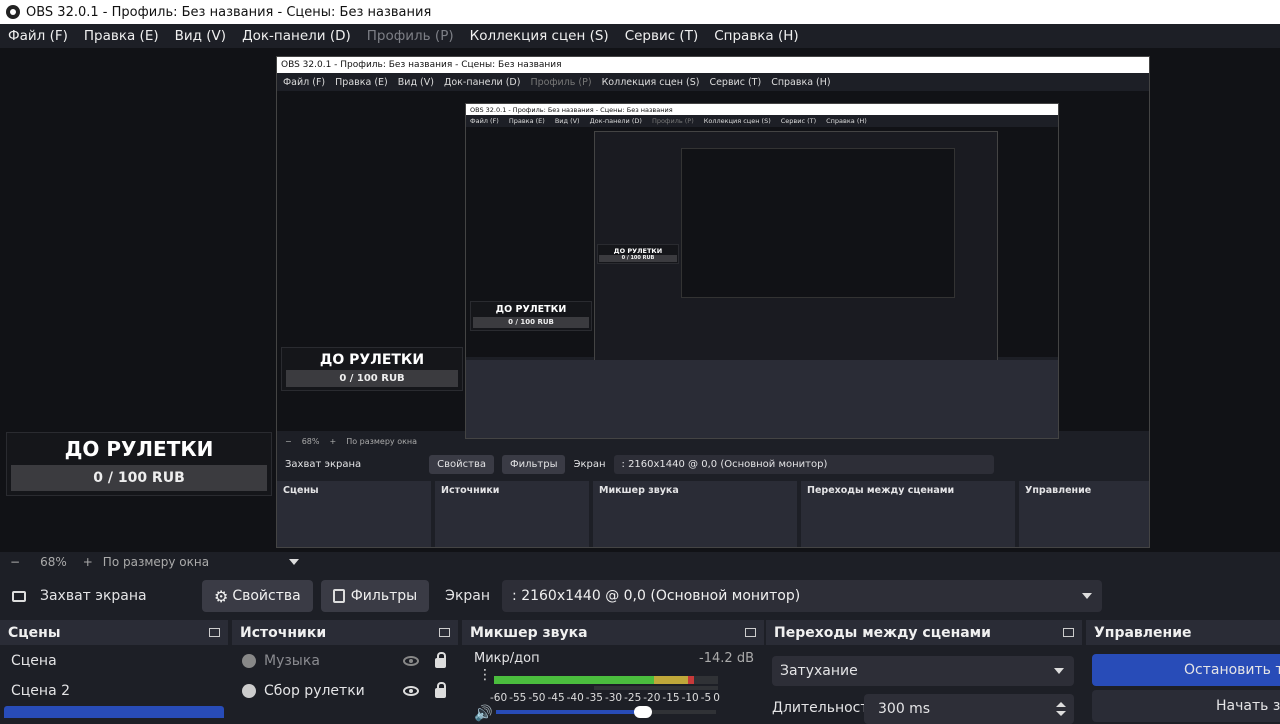 Image resolution: width=1280 pixels, height=724 pixels. Describe the element at coordinates (485, 675) in the screenshot. I see `mixer-menu-icon: ⋮` at that location.